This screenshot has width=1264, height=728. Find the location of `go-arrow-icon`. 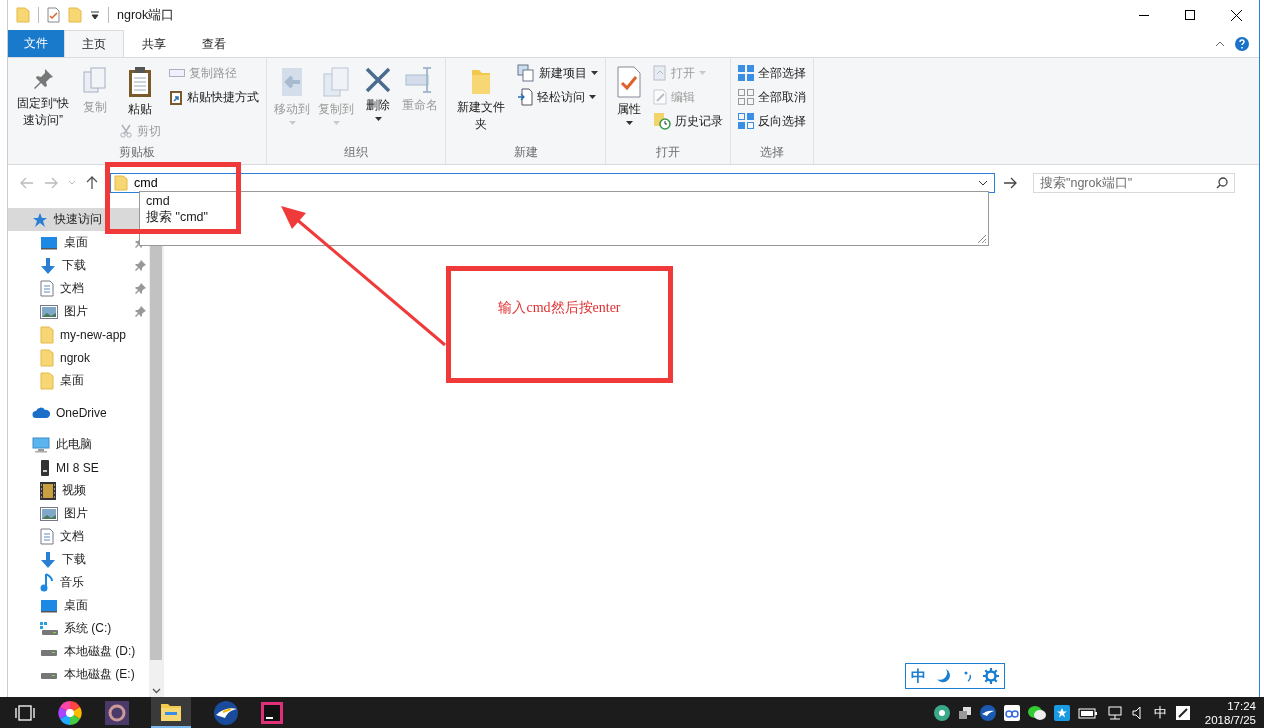

go-arrow-icon is located at coordinates (1010, 182).